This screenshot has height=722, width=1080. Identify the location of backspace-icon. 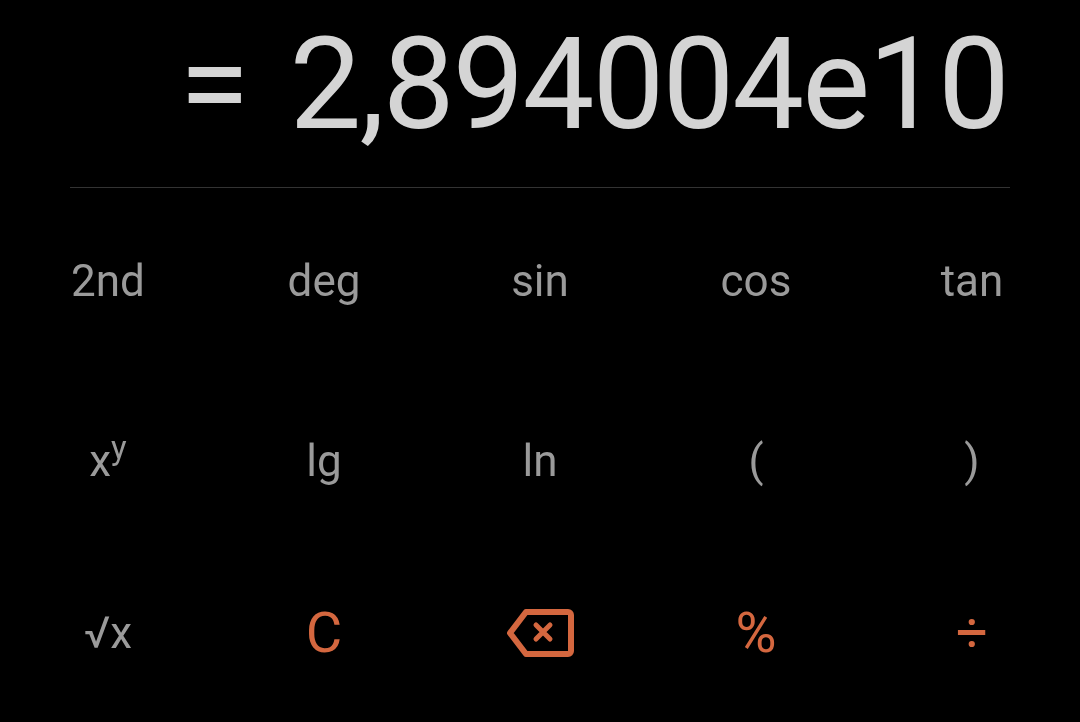
(540, 633).